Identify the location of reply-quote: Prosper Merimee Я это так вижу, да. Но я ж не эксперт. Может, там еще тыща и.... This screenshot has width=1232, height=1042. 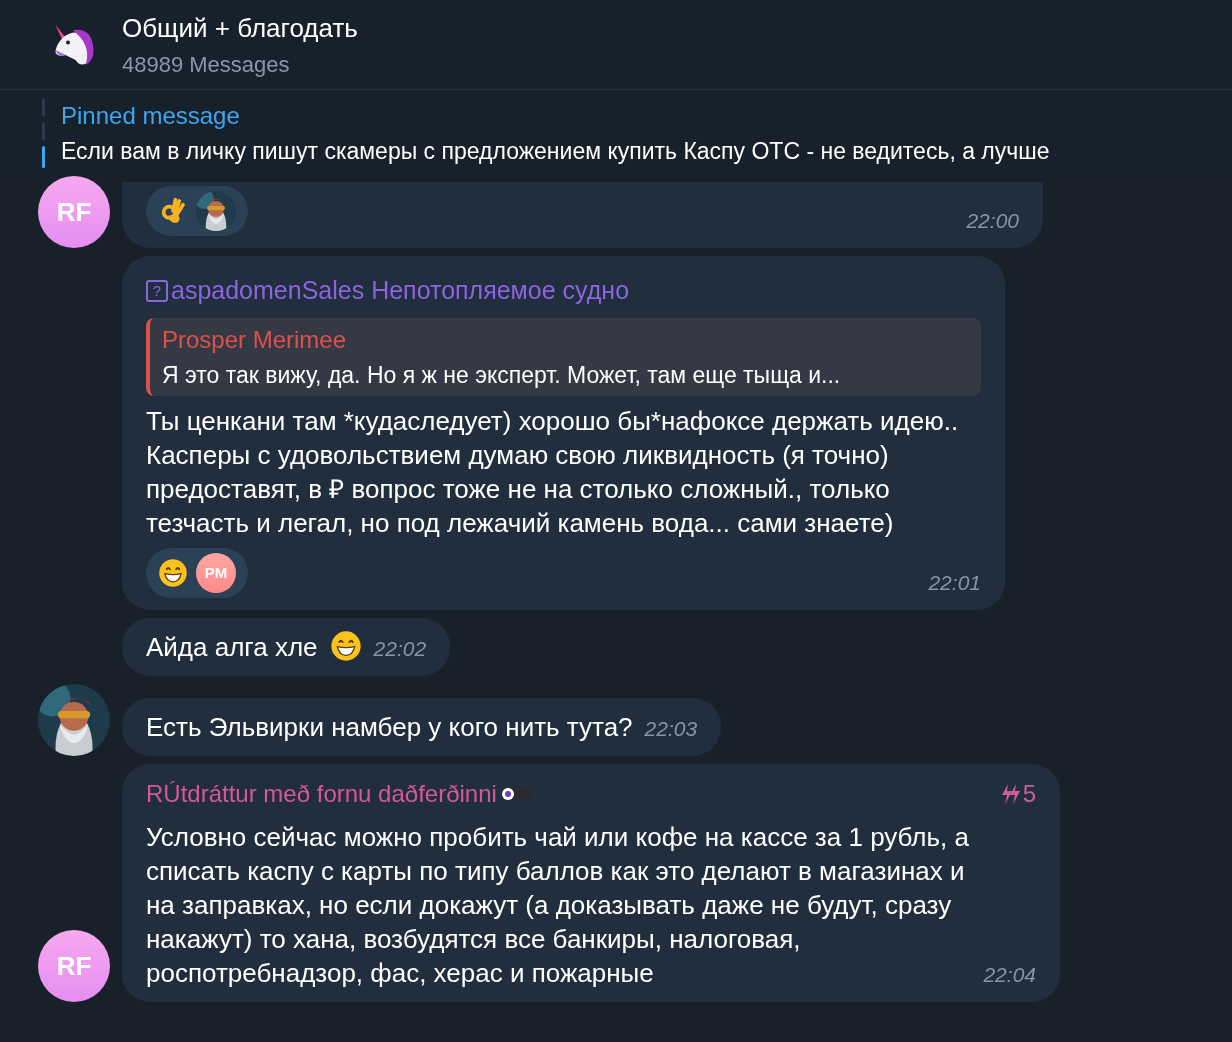
(563, 356).